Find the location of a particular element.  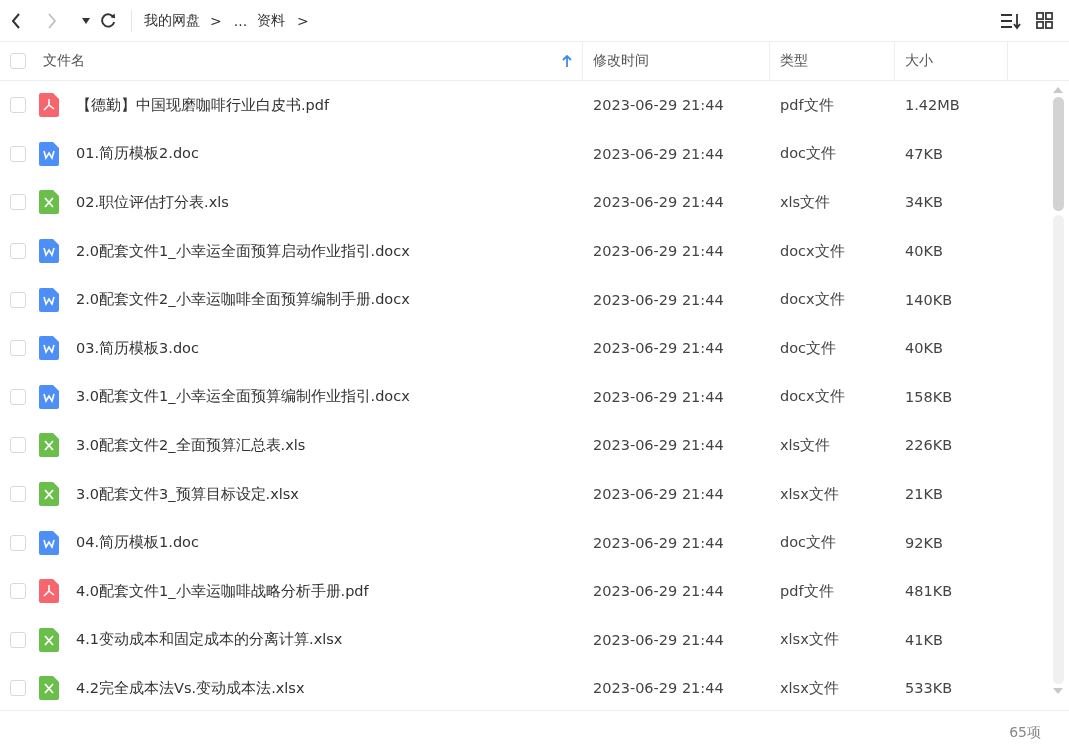

file-name: 01.简历模板2.doc is located at coordinates (137, 154).